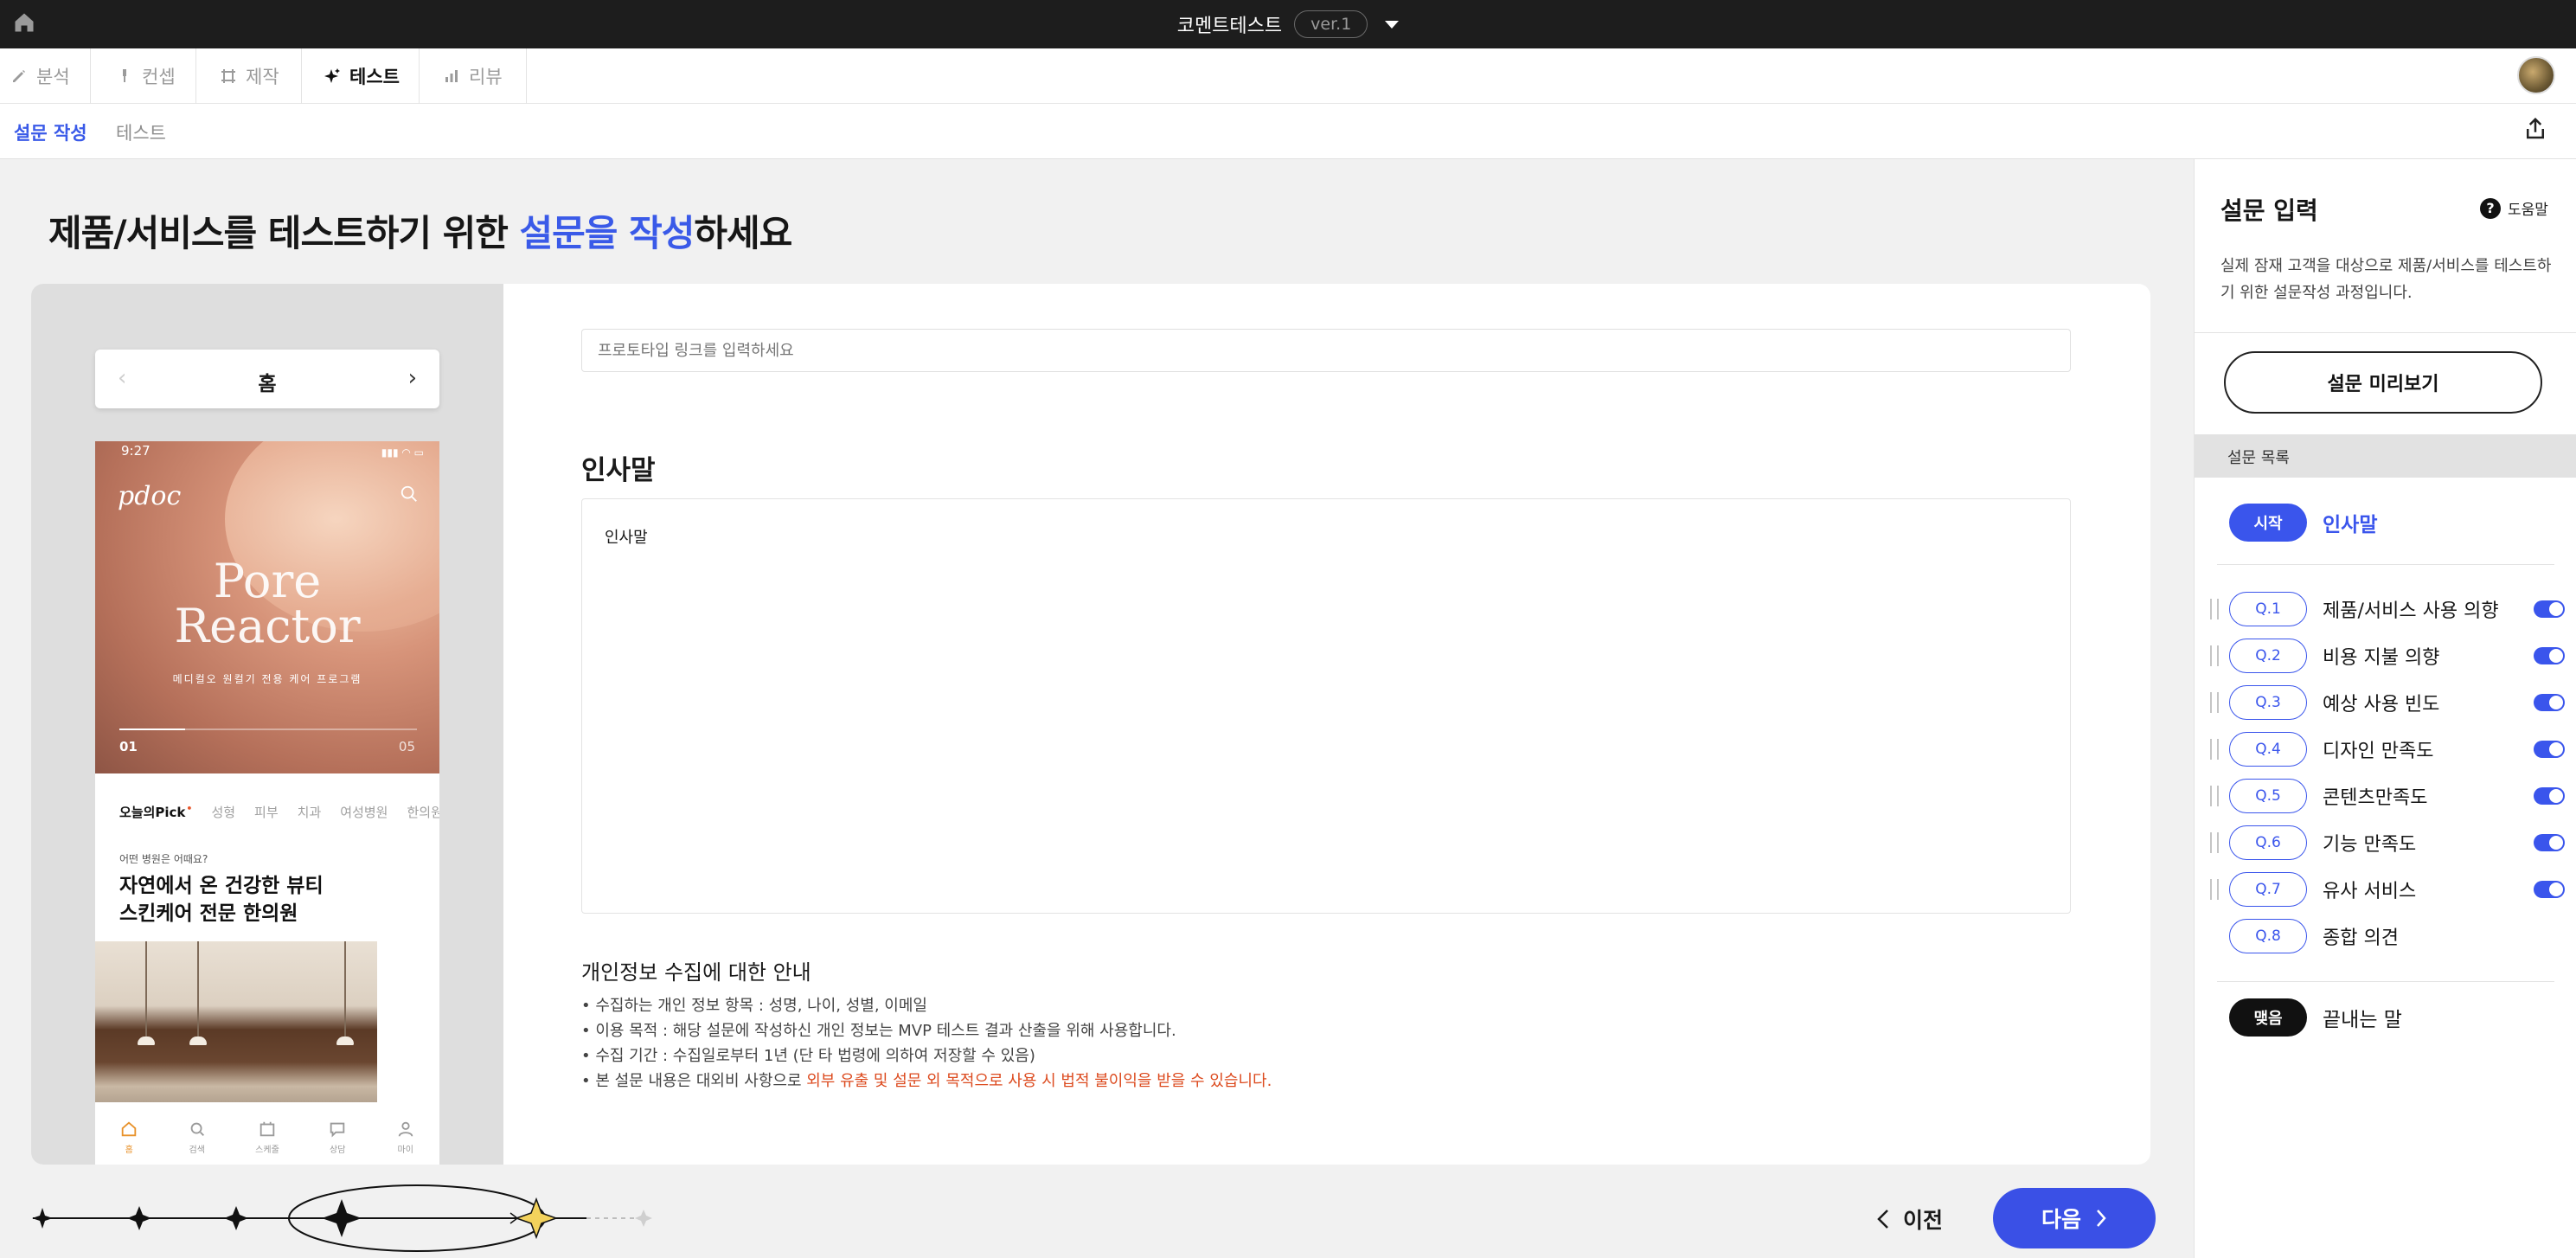 The width and height of the screenshot is (2576, 1258). I want to click on survey-question-row: Q.8 종합 의견, so click(2387, 936).